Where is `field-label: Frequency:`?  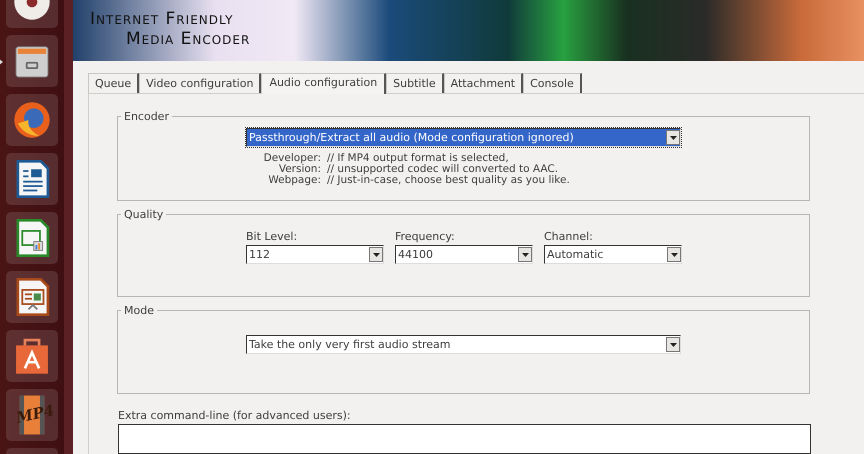 field-label: Frequency: is located at coordinates (425, 236).